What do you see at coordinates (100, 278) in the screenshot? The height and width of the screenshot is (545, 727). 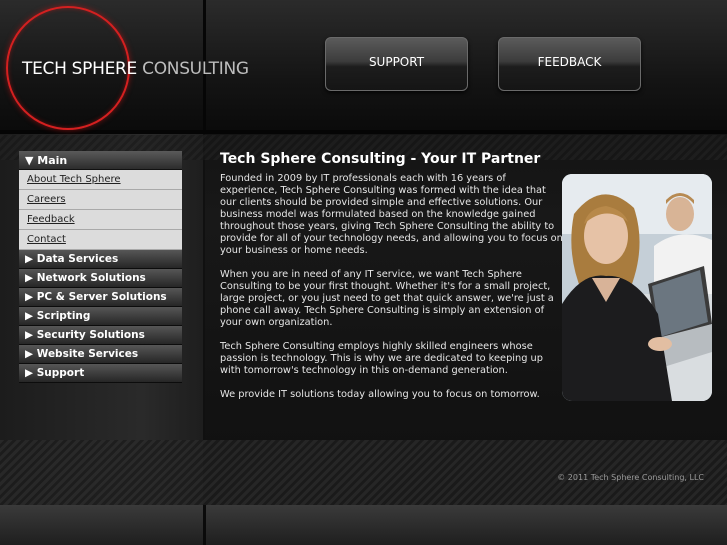 I see `nav-section-network-solutions: ▶ Network Solutions` at bounding box center [100, 278].